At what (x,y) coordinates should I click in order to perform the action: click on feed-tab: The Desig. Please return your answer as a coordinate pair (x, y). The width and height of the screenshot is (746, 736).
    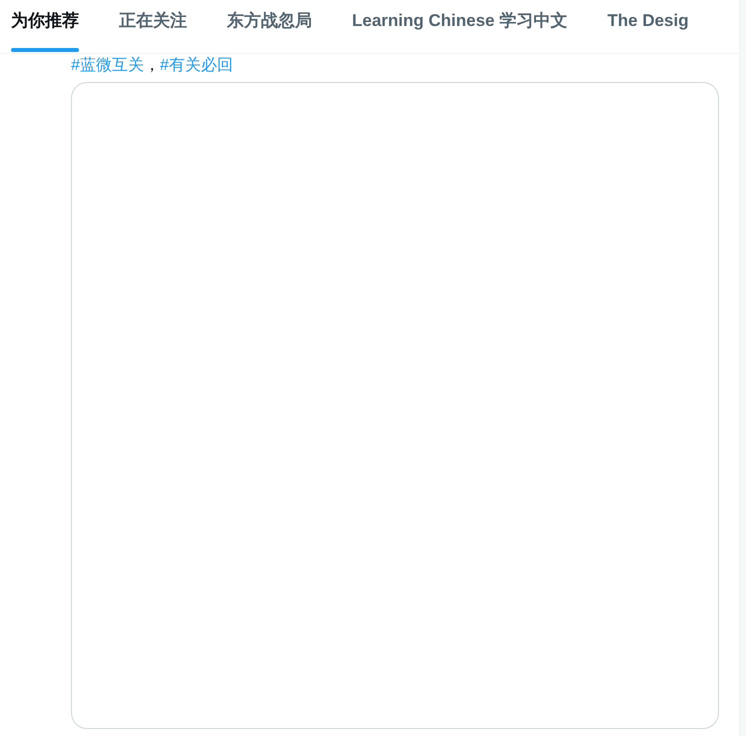
    Looking at the image, I should click on (648, 26).